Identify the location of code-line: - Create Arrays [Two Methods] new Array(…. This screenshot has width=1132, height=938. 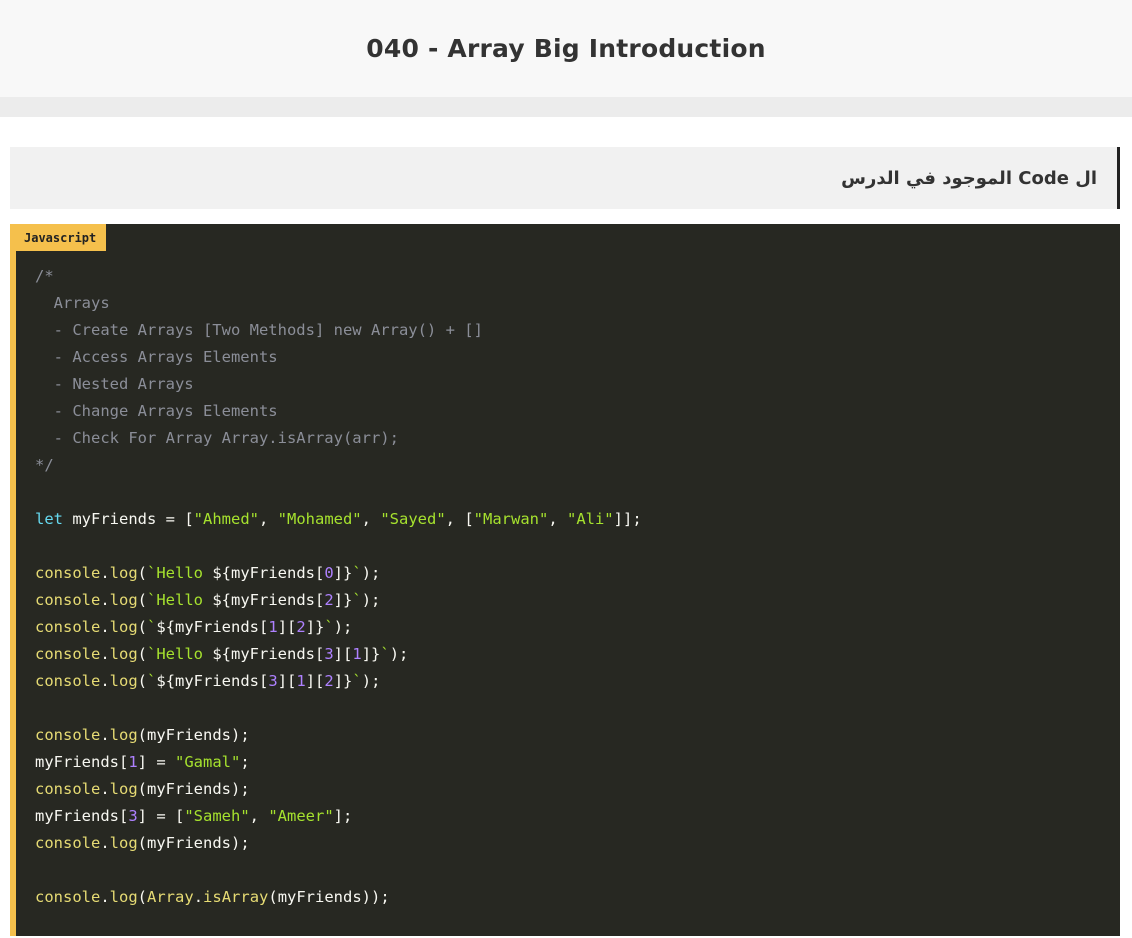
(338, 330).